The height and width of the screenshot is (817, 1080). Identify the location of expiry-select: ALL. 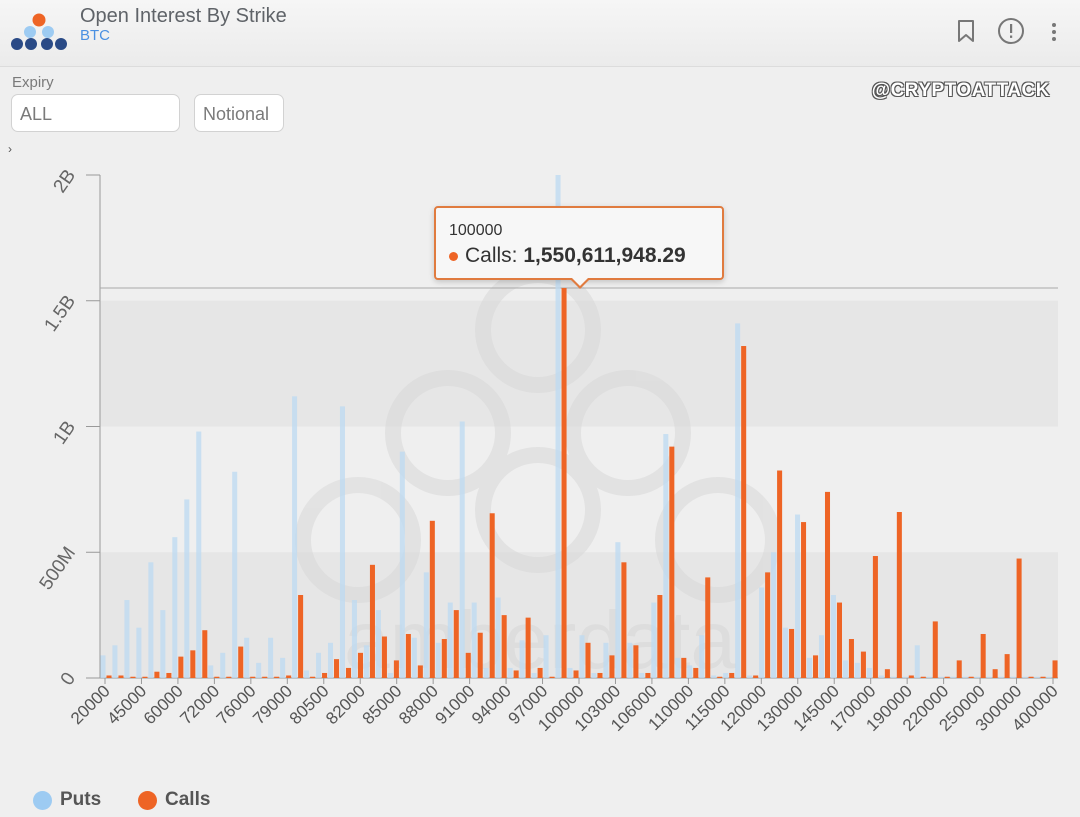
(95, 113).